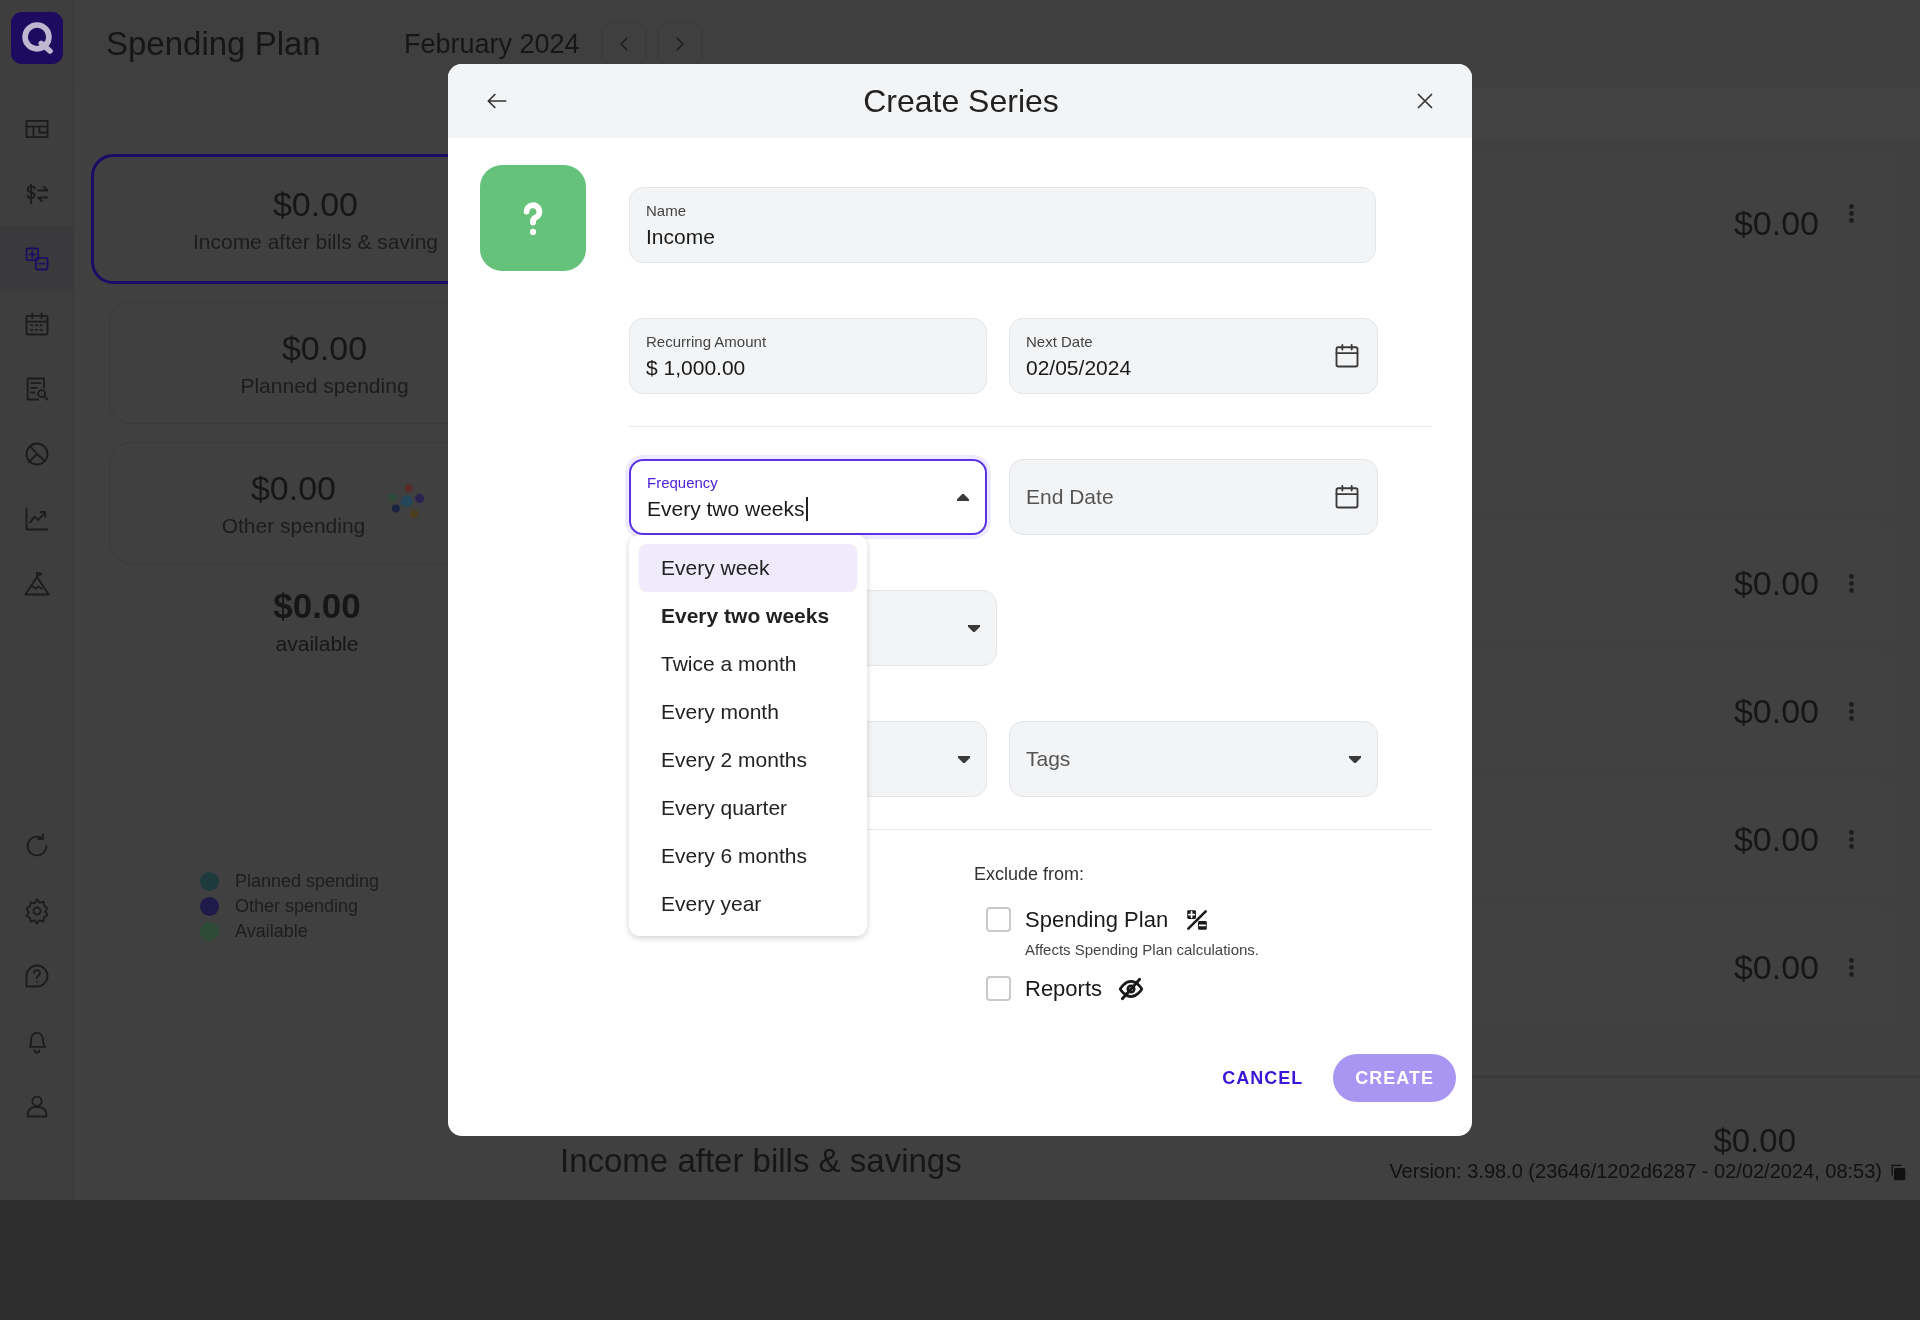 Image resolution: width=1920 pixels, height=1320 pixels. I want to click on menu-item: Every week, so click(748, 568).